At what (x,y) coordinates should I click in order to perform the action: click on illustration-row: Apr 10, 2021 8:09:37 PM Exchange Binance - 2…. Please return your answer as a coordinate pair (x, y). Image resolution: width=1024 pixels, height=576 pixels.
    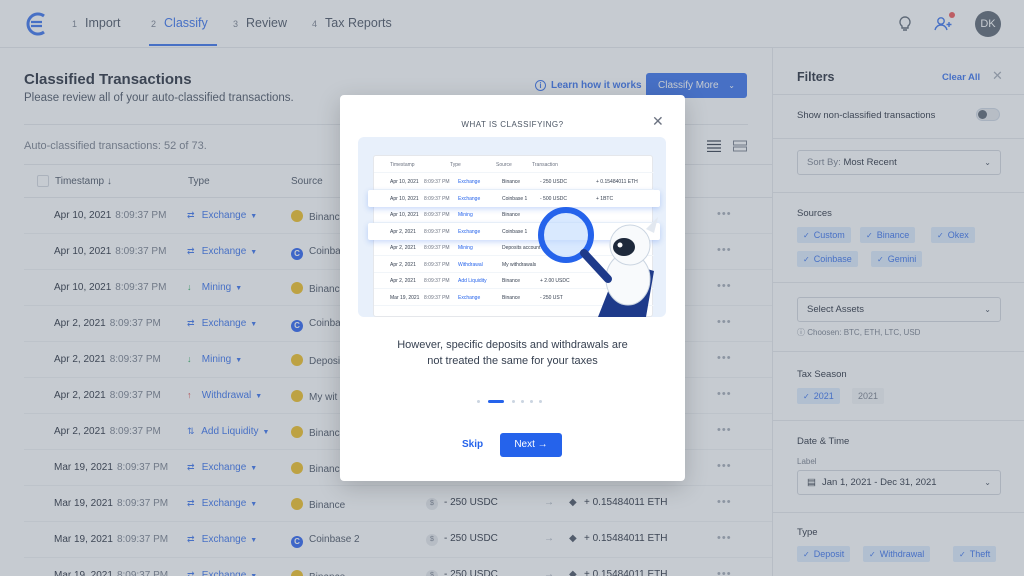
    Looking at the image, I should click on (514, 181).